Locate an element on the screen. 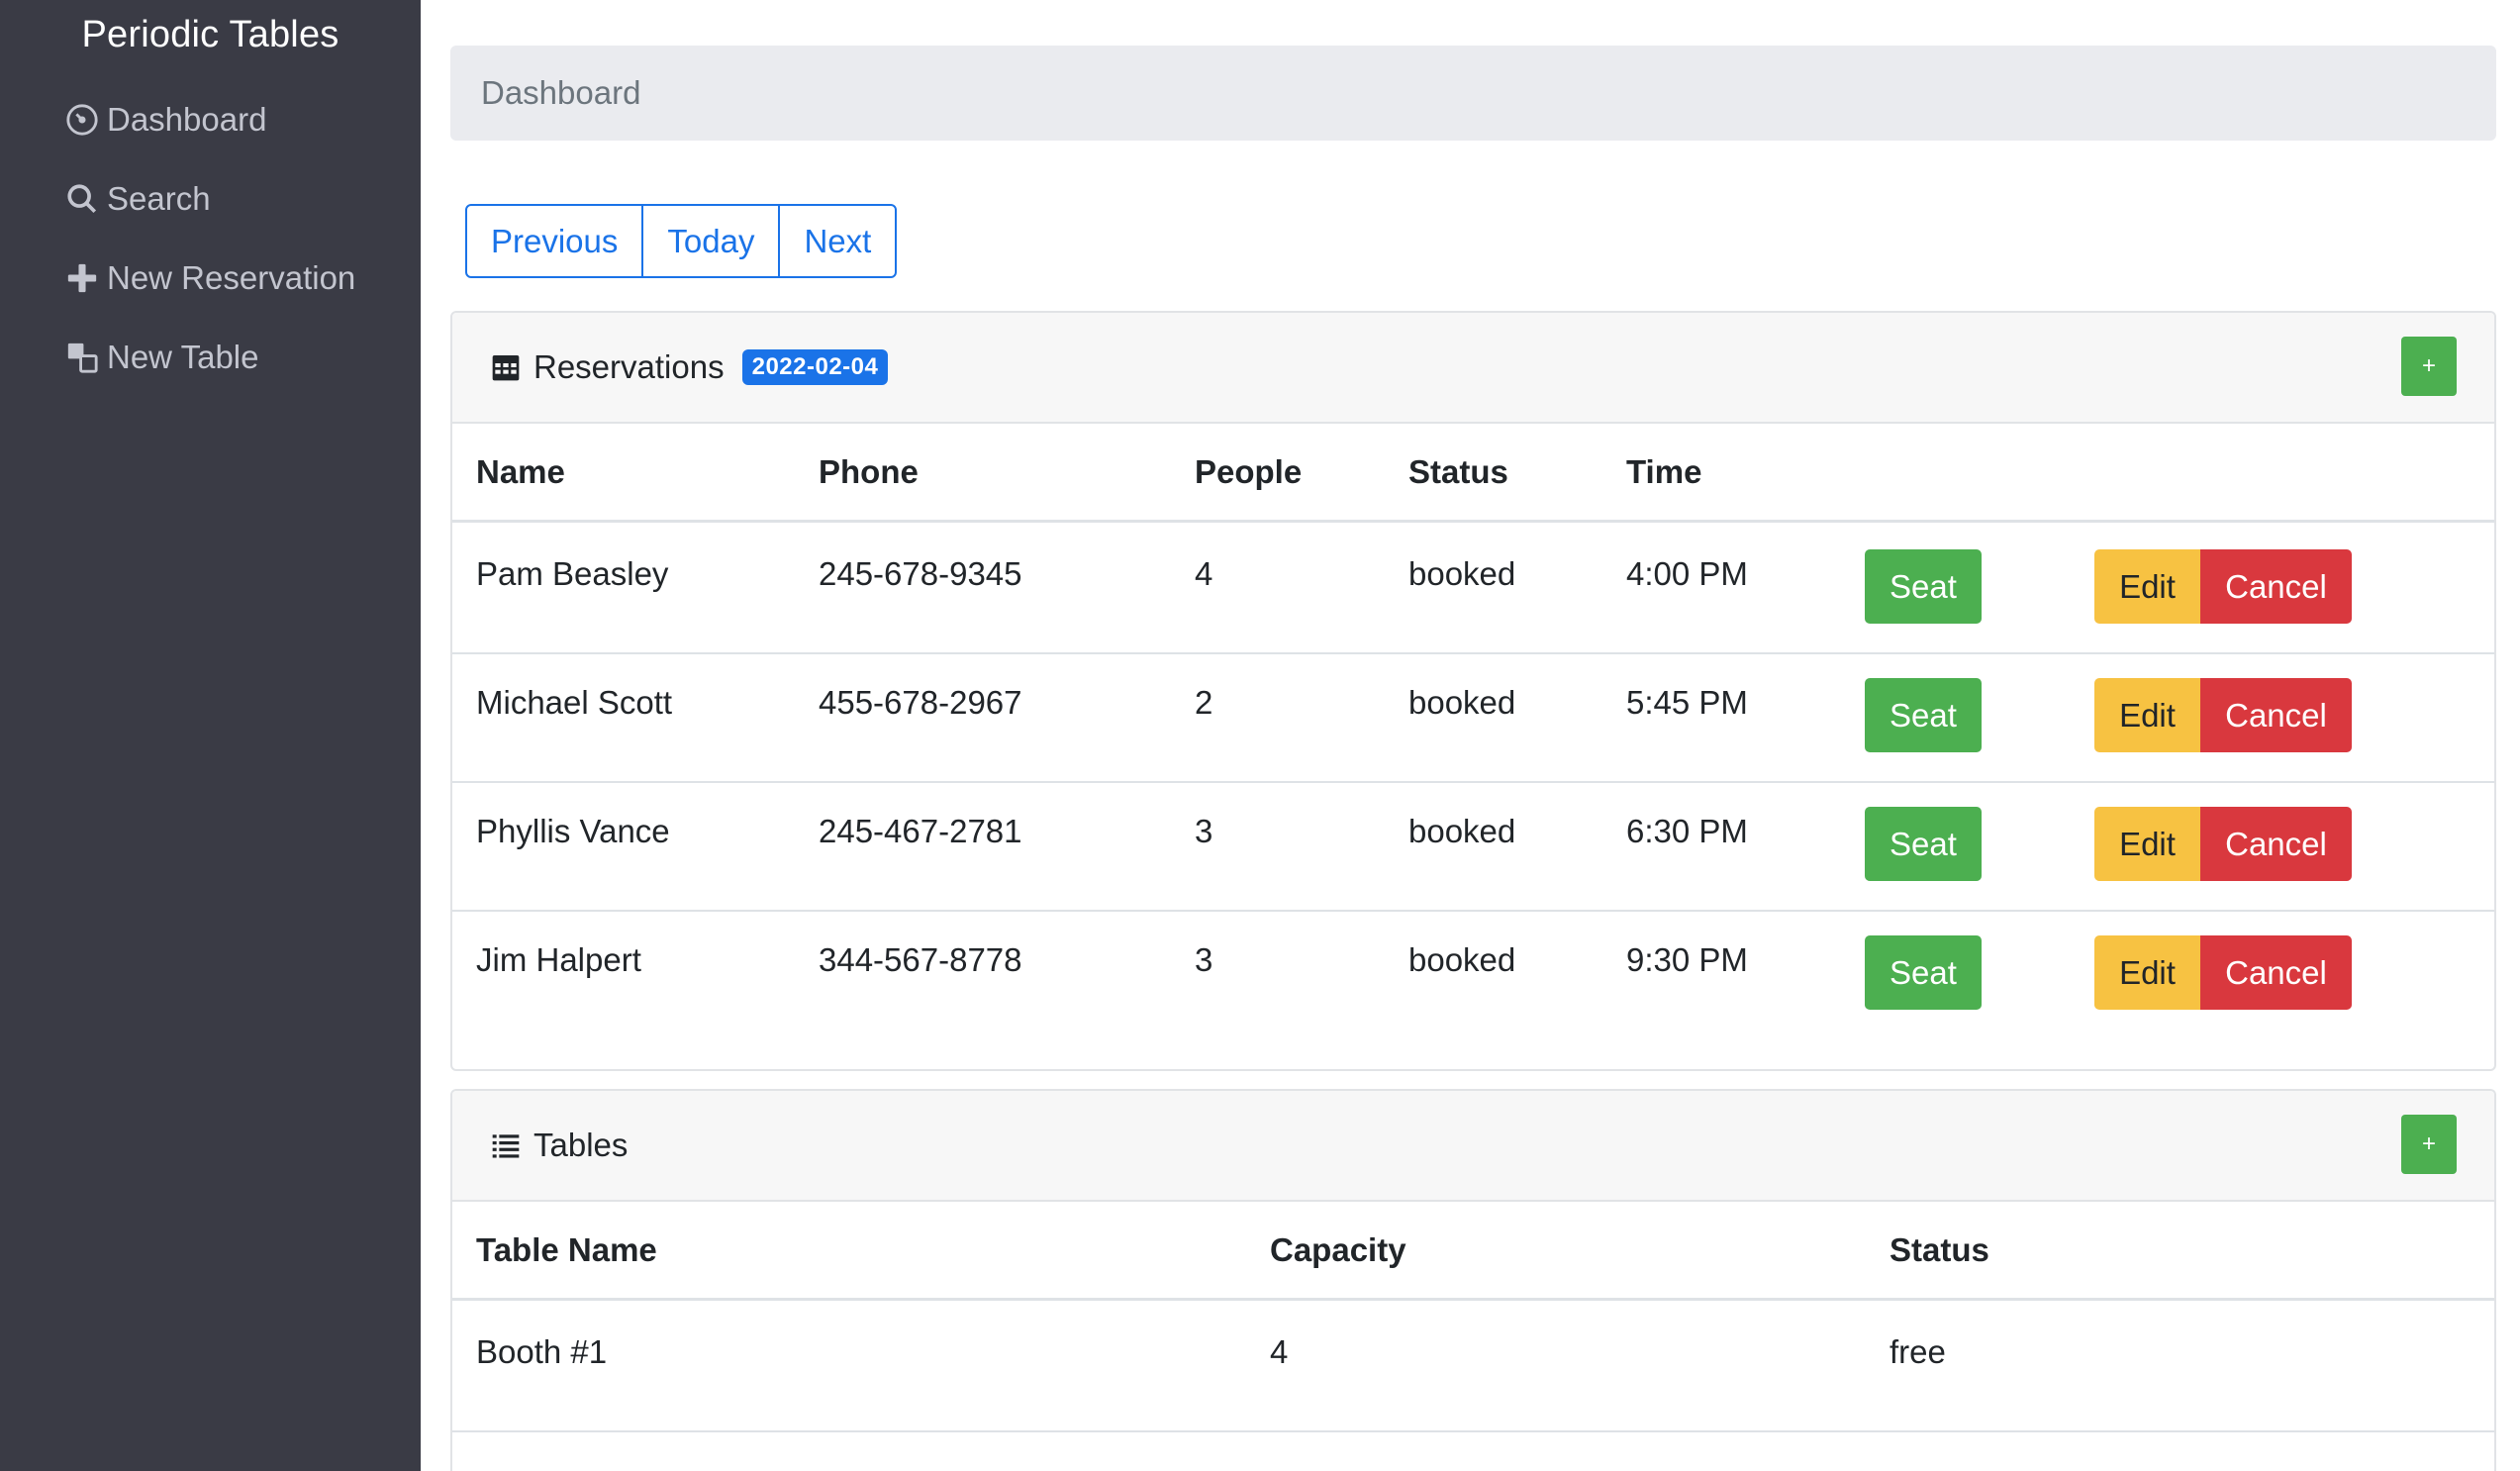 This screenshot has height=1471, width=2520. reservation-time: 6:30 PM is located at coordinates (1687, 831).